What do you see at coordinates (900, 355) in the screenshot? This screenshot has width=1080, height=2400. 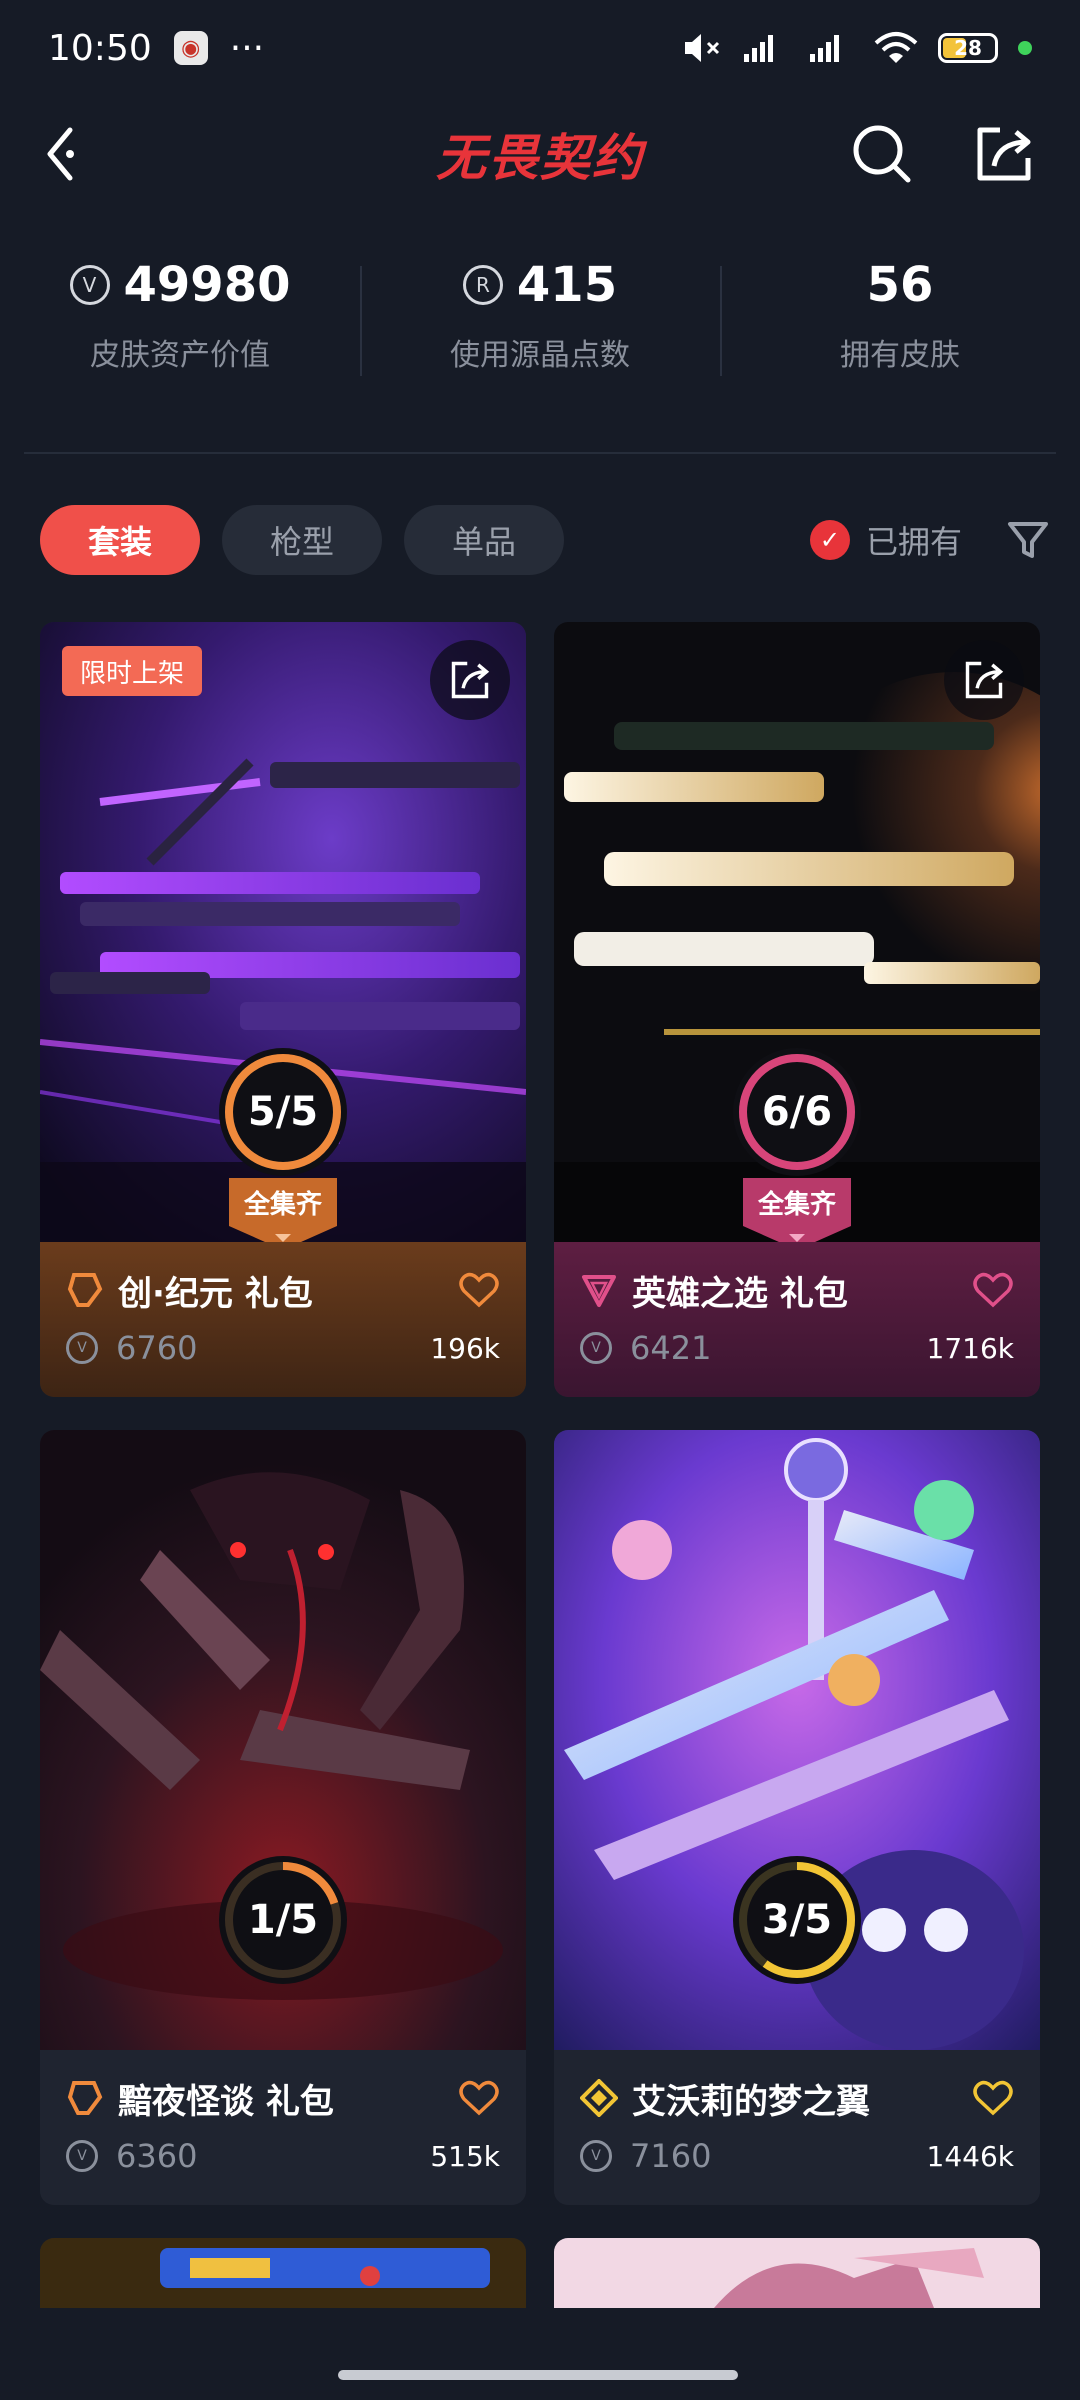 I see `stat-label: 拥有皮肤` at bounding box center [900, 355].